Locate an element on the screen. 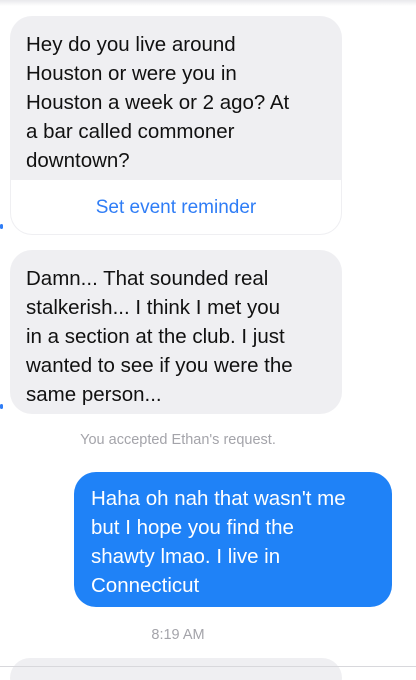 This screenshot has height=680, width=416. top-divider is located at coordinates (208, 3).